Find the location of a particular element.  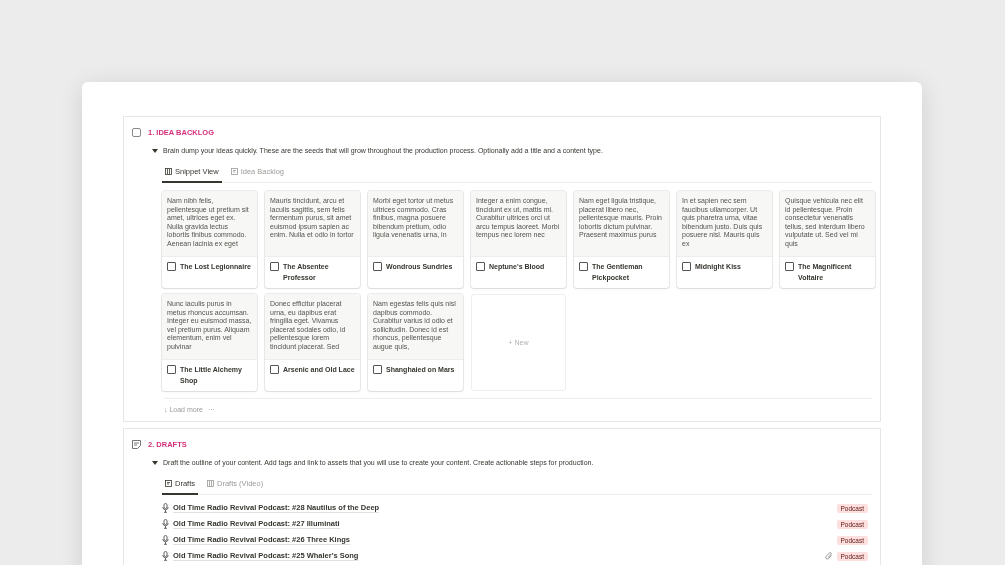

note-icon is located at coordinates (136, 444).